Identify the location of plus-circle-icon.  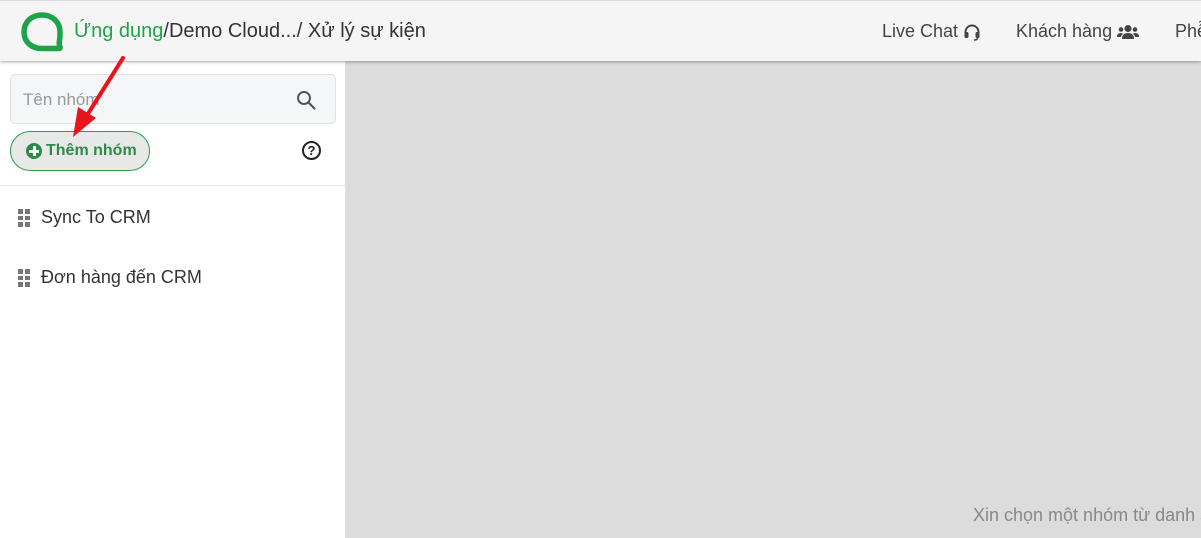
(34, 151).